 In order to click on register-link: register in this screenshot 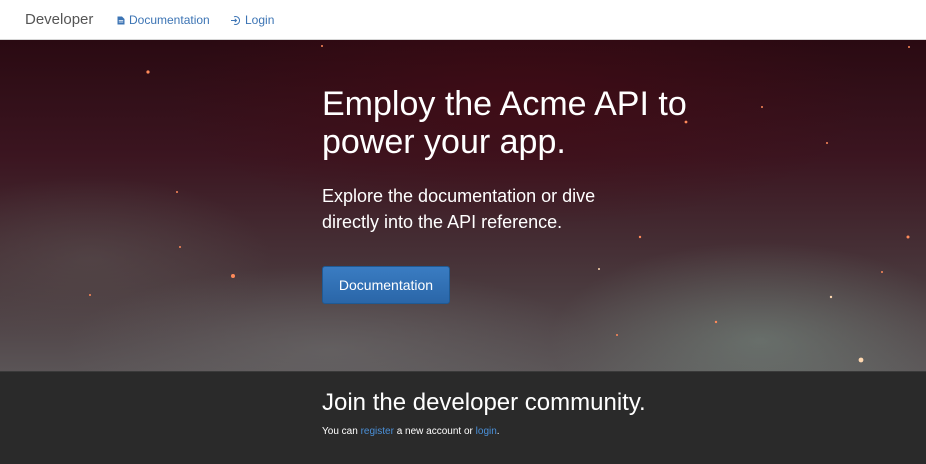, I will do `click(377, 431)`.